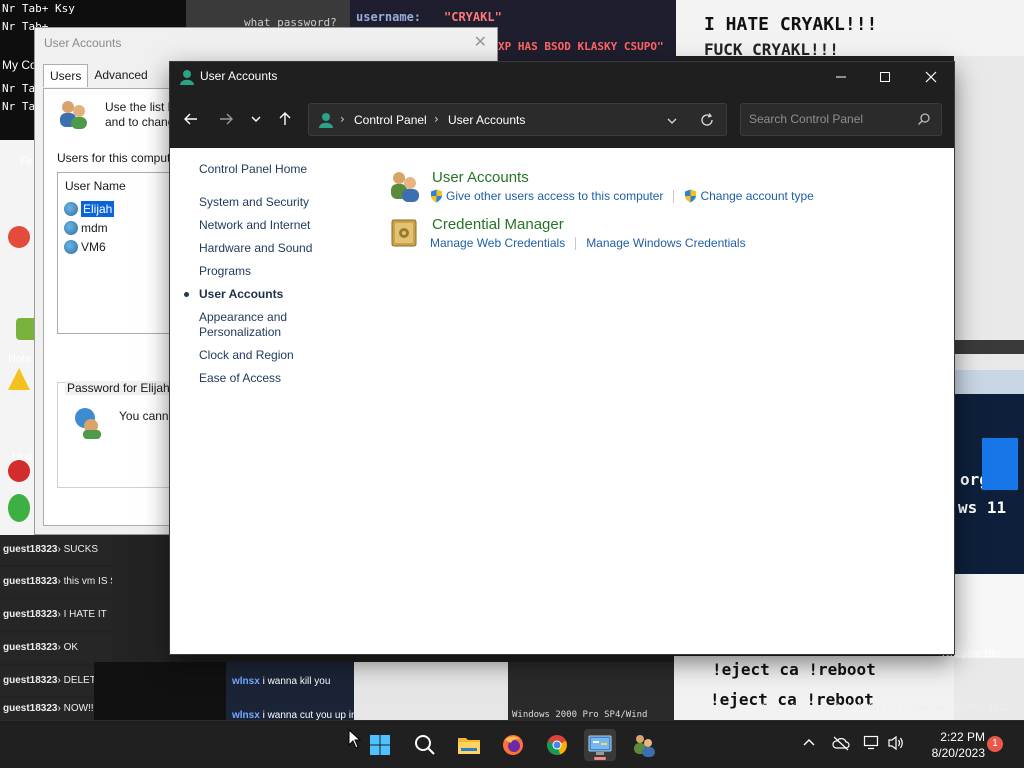 Image resolution: width=1024 pixels, height=768 pixels. I want to click on breadcrumb-chevron-icon: ›, so click(436, 119).